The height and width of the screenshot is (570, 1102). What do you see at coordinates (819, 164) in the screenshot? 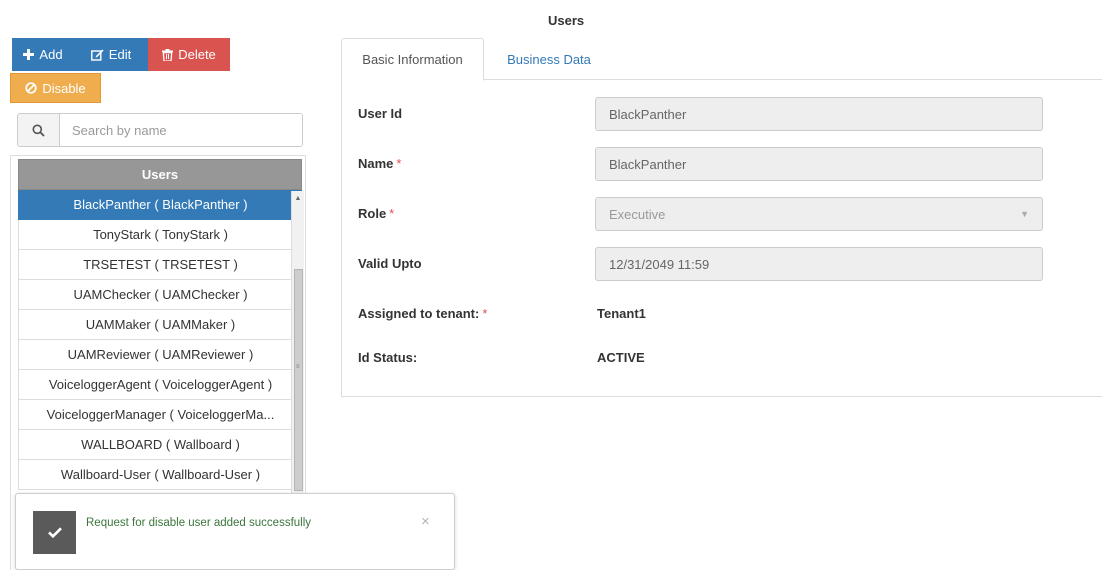
I see `name-field: BlackPanther` at bounding box center [819, 164].